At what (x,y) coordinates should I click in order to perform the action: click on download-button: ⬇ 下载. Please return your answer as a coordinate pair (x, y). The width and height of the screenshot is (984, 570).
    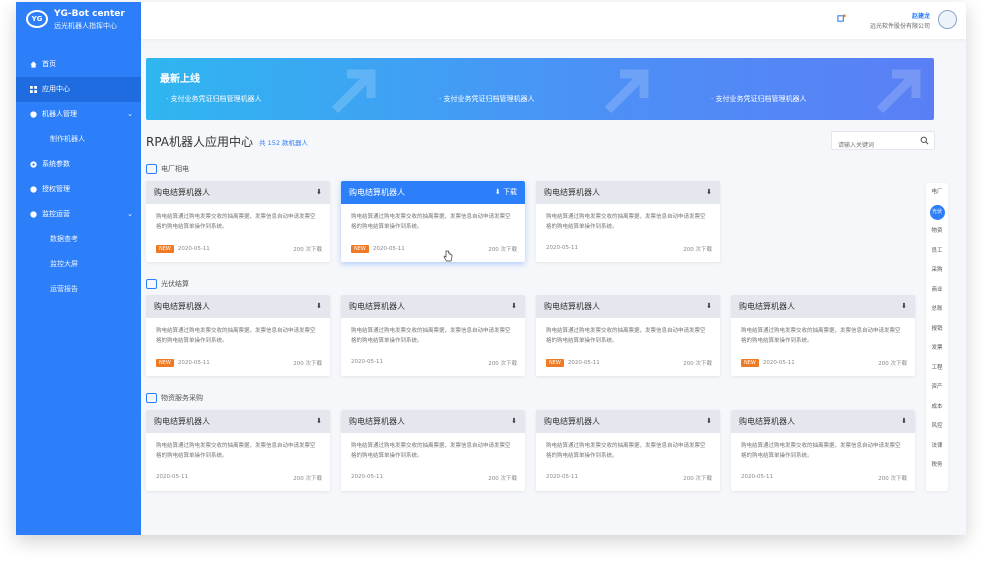
    Looking at the image, I should click on (506, 192).